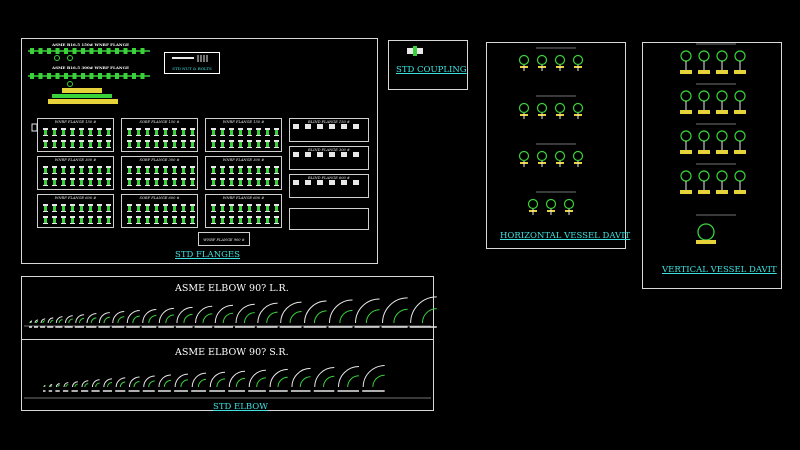 Image resolution: width=800 pixels, height=450 pixels. What do you see at coordinates (415, 51) in the screenshot?
I see `coupling-center` at bounding box center [415, 51].